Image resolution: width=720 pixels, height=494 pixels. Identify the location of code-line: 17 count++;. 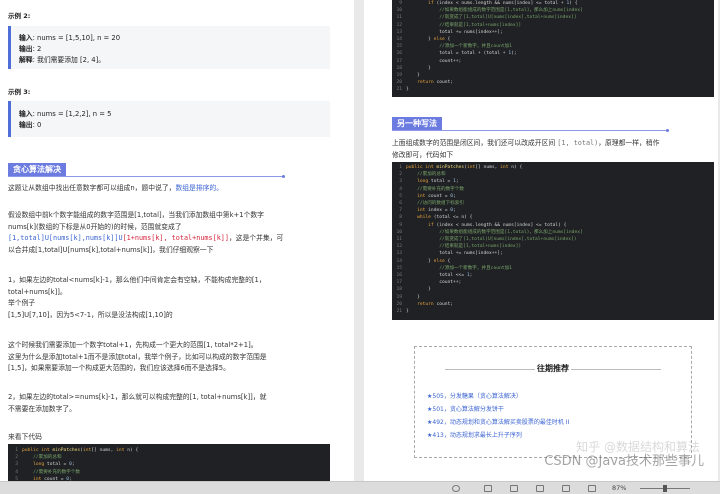
(553, 282).